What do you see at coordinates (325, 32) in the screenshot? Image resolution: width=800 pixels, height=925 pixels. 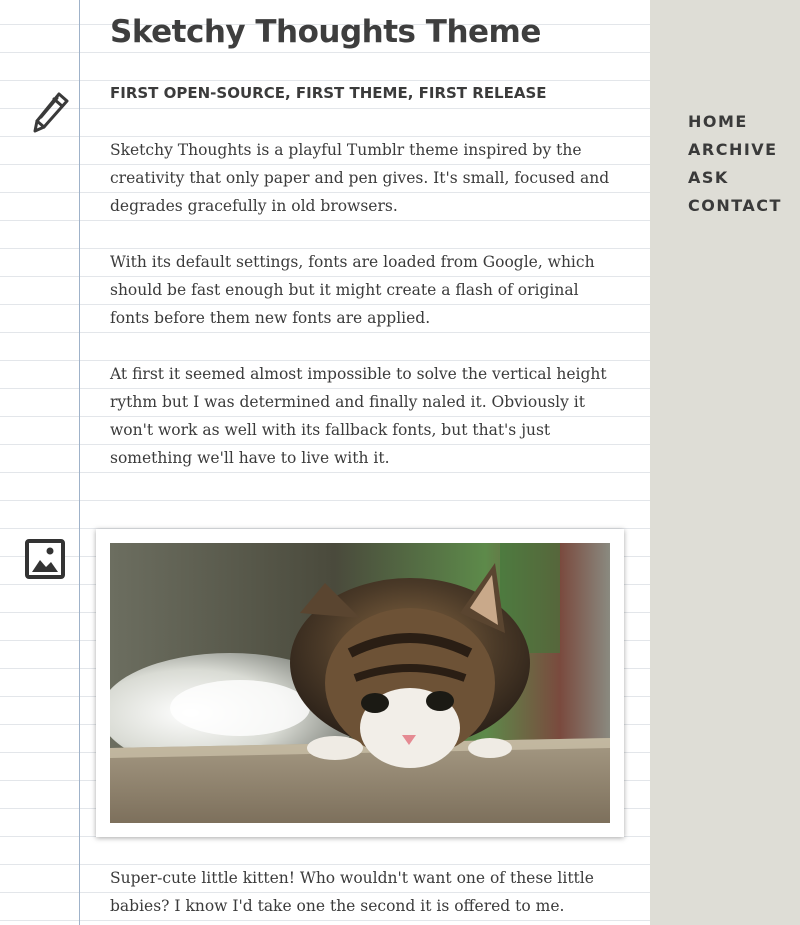 I see `post-title: Sketchy Thoughts Theme` at bounding box center [325, 32].